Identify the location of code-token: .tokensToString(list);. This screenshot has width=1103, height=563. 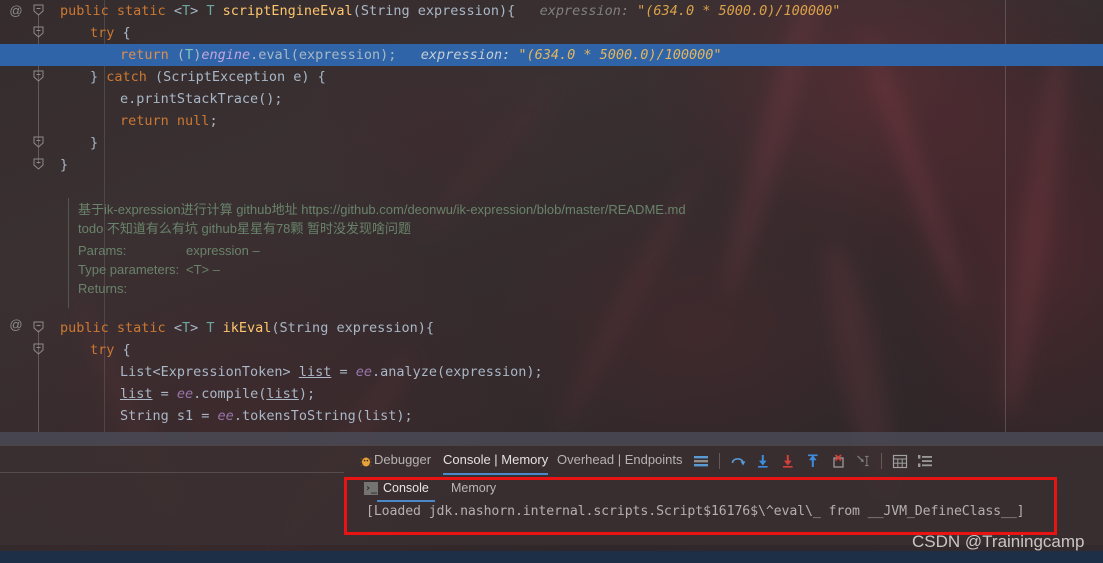
(323, 416).